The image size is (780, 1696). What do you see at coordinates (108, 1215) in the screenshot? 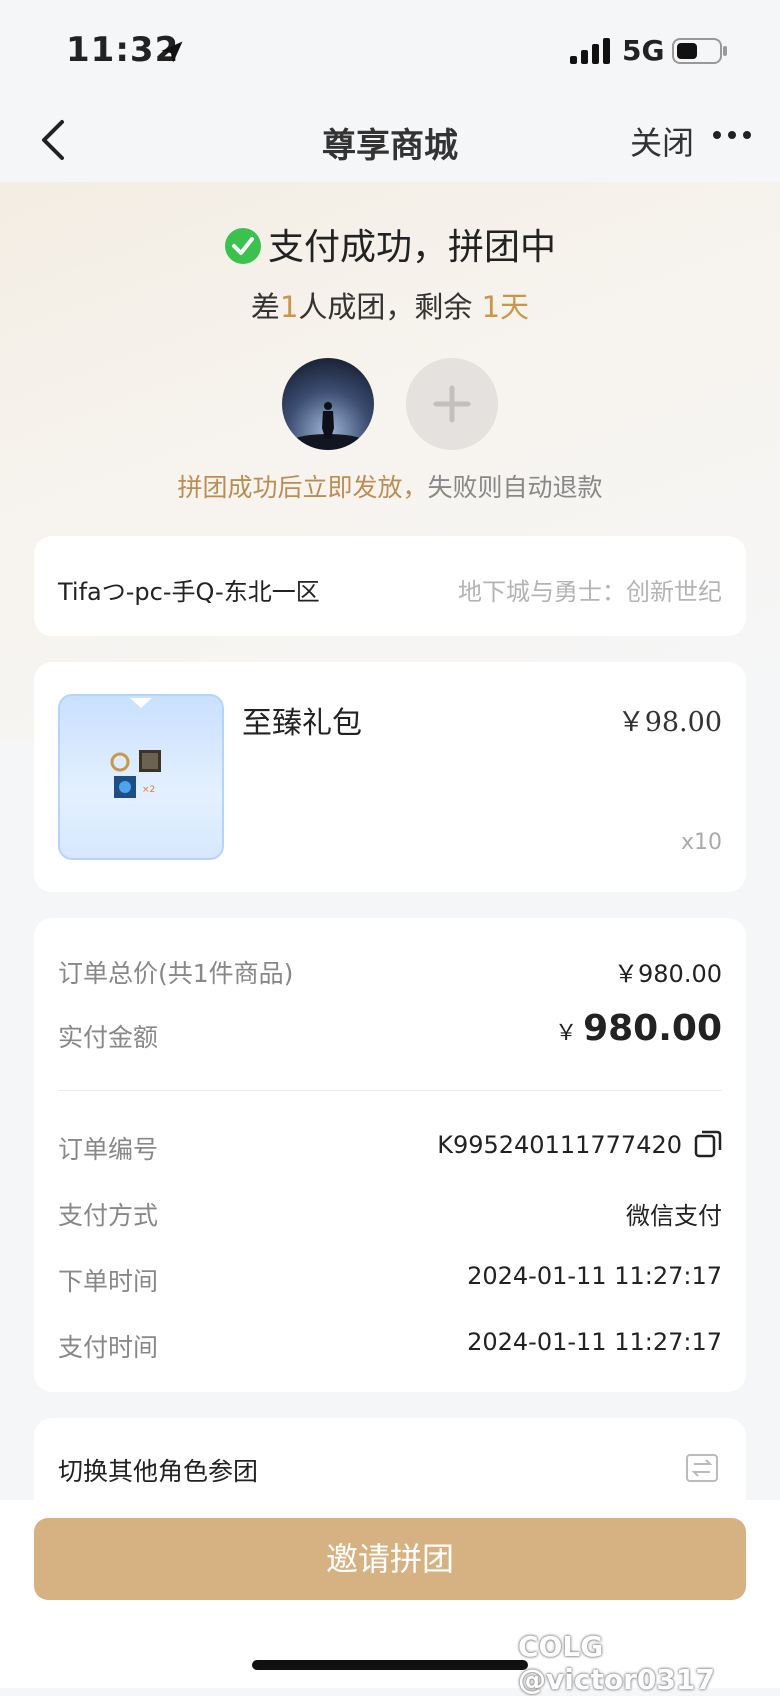
I see `pay-method-label: 支付方式` at bounding box center [108, 1215].